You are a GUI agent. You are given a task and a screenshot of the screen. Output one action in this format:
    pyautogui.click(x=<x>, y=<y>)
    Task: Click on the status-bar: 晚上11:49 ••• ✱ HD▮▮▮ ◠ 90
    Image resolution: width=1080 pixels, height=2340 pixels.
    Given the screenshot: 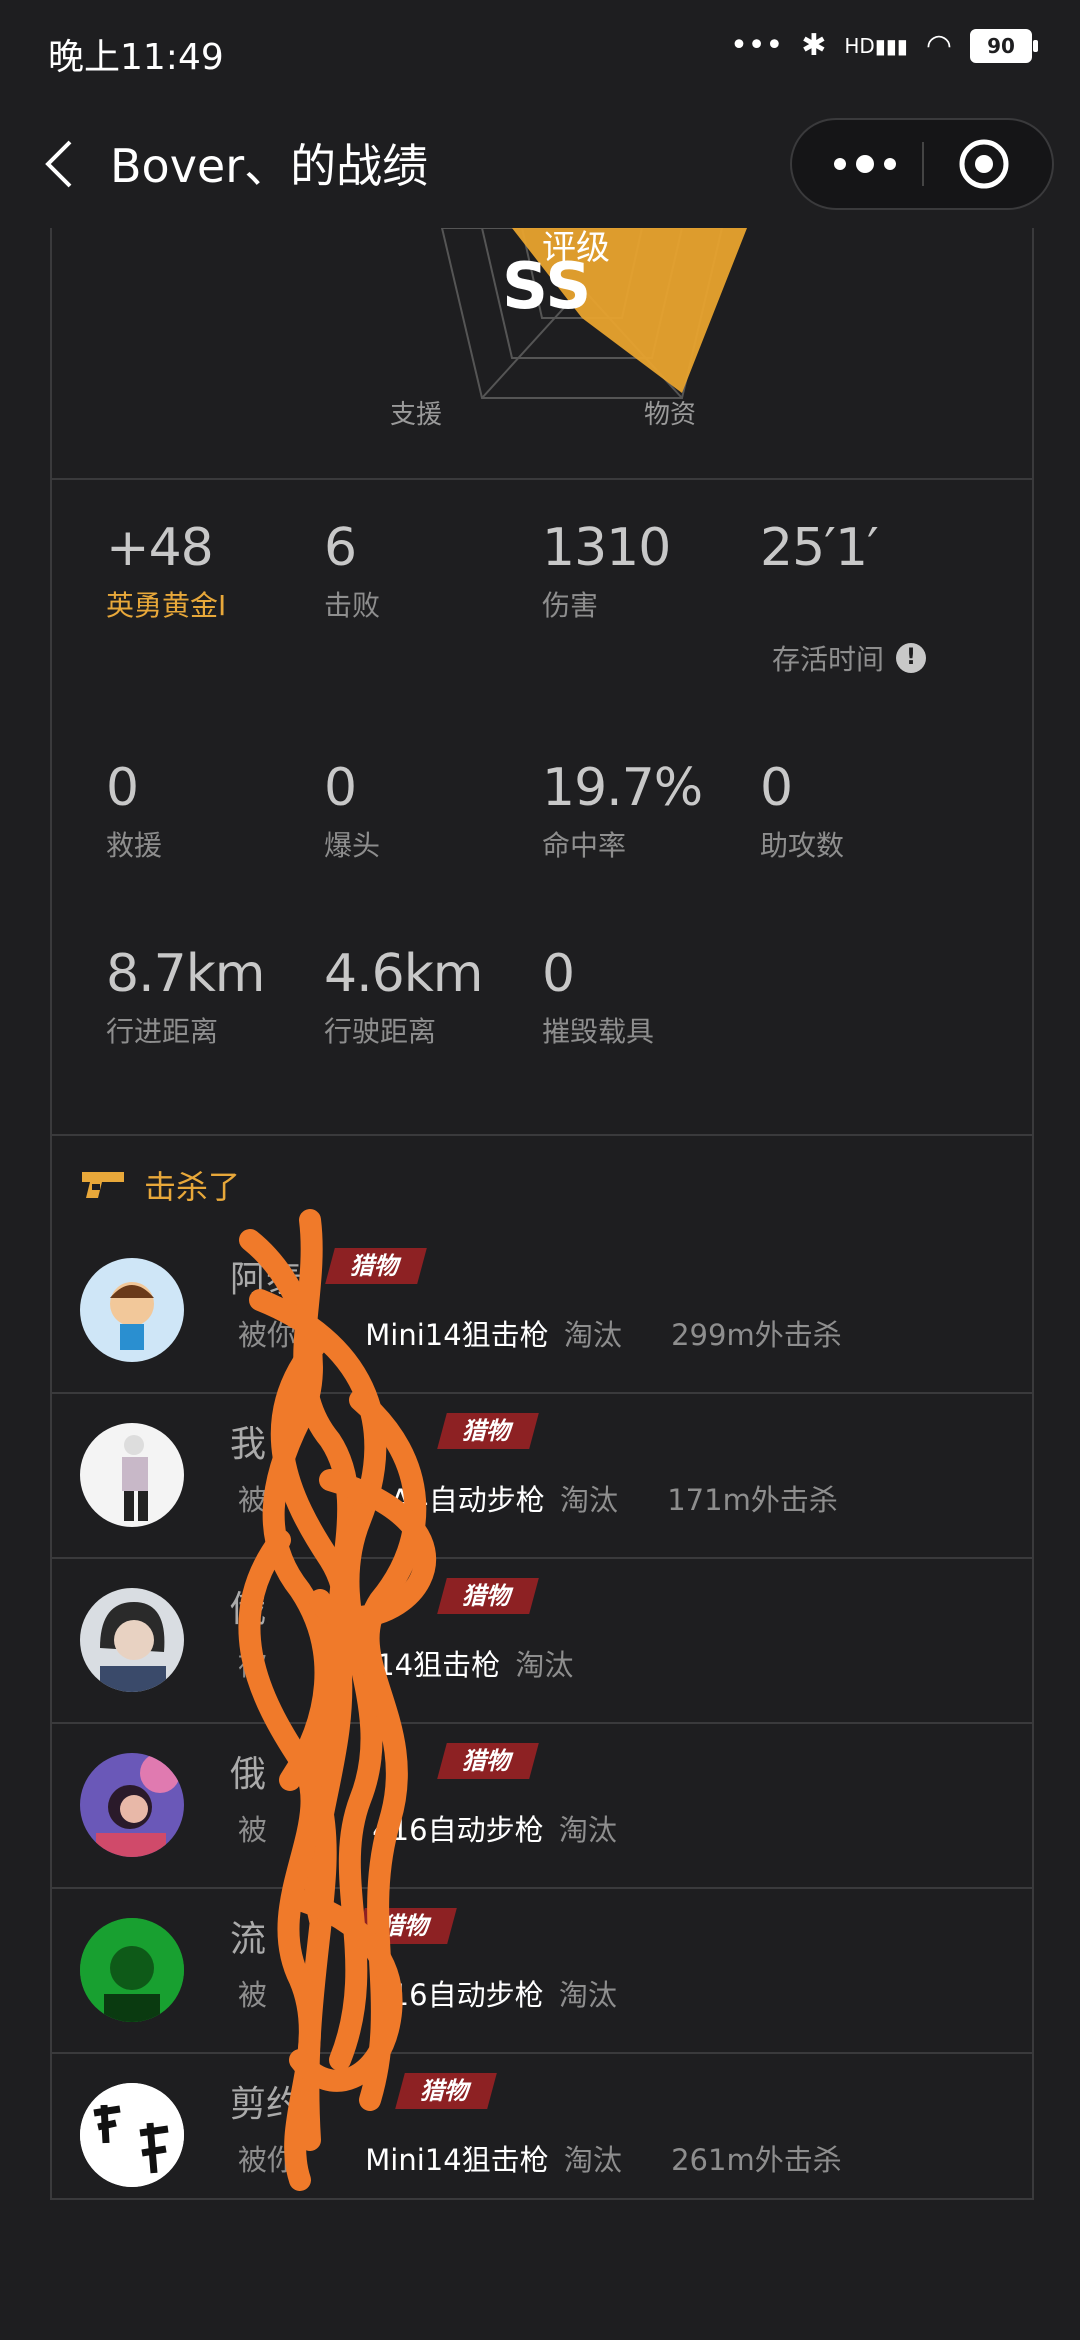 What is the action you would take?
    pyautogui.click(x=540, y=50)
    